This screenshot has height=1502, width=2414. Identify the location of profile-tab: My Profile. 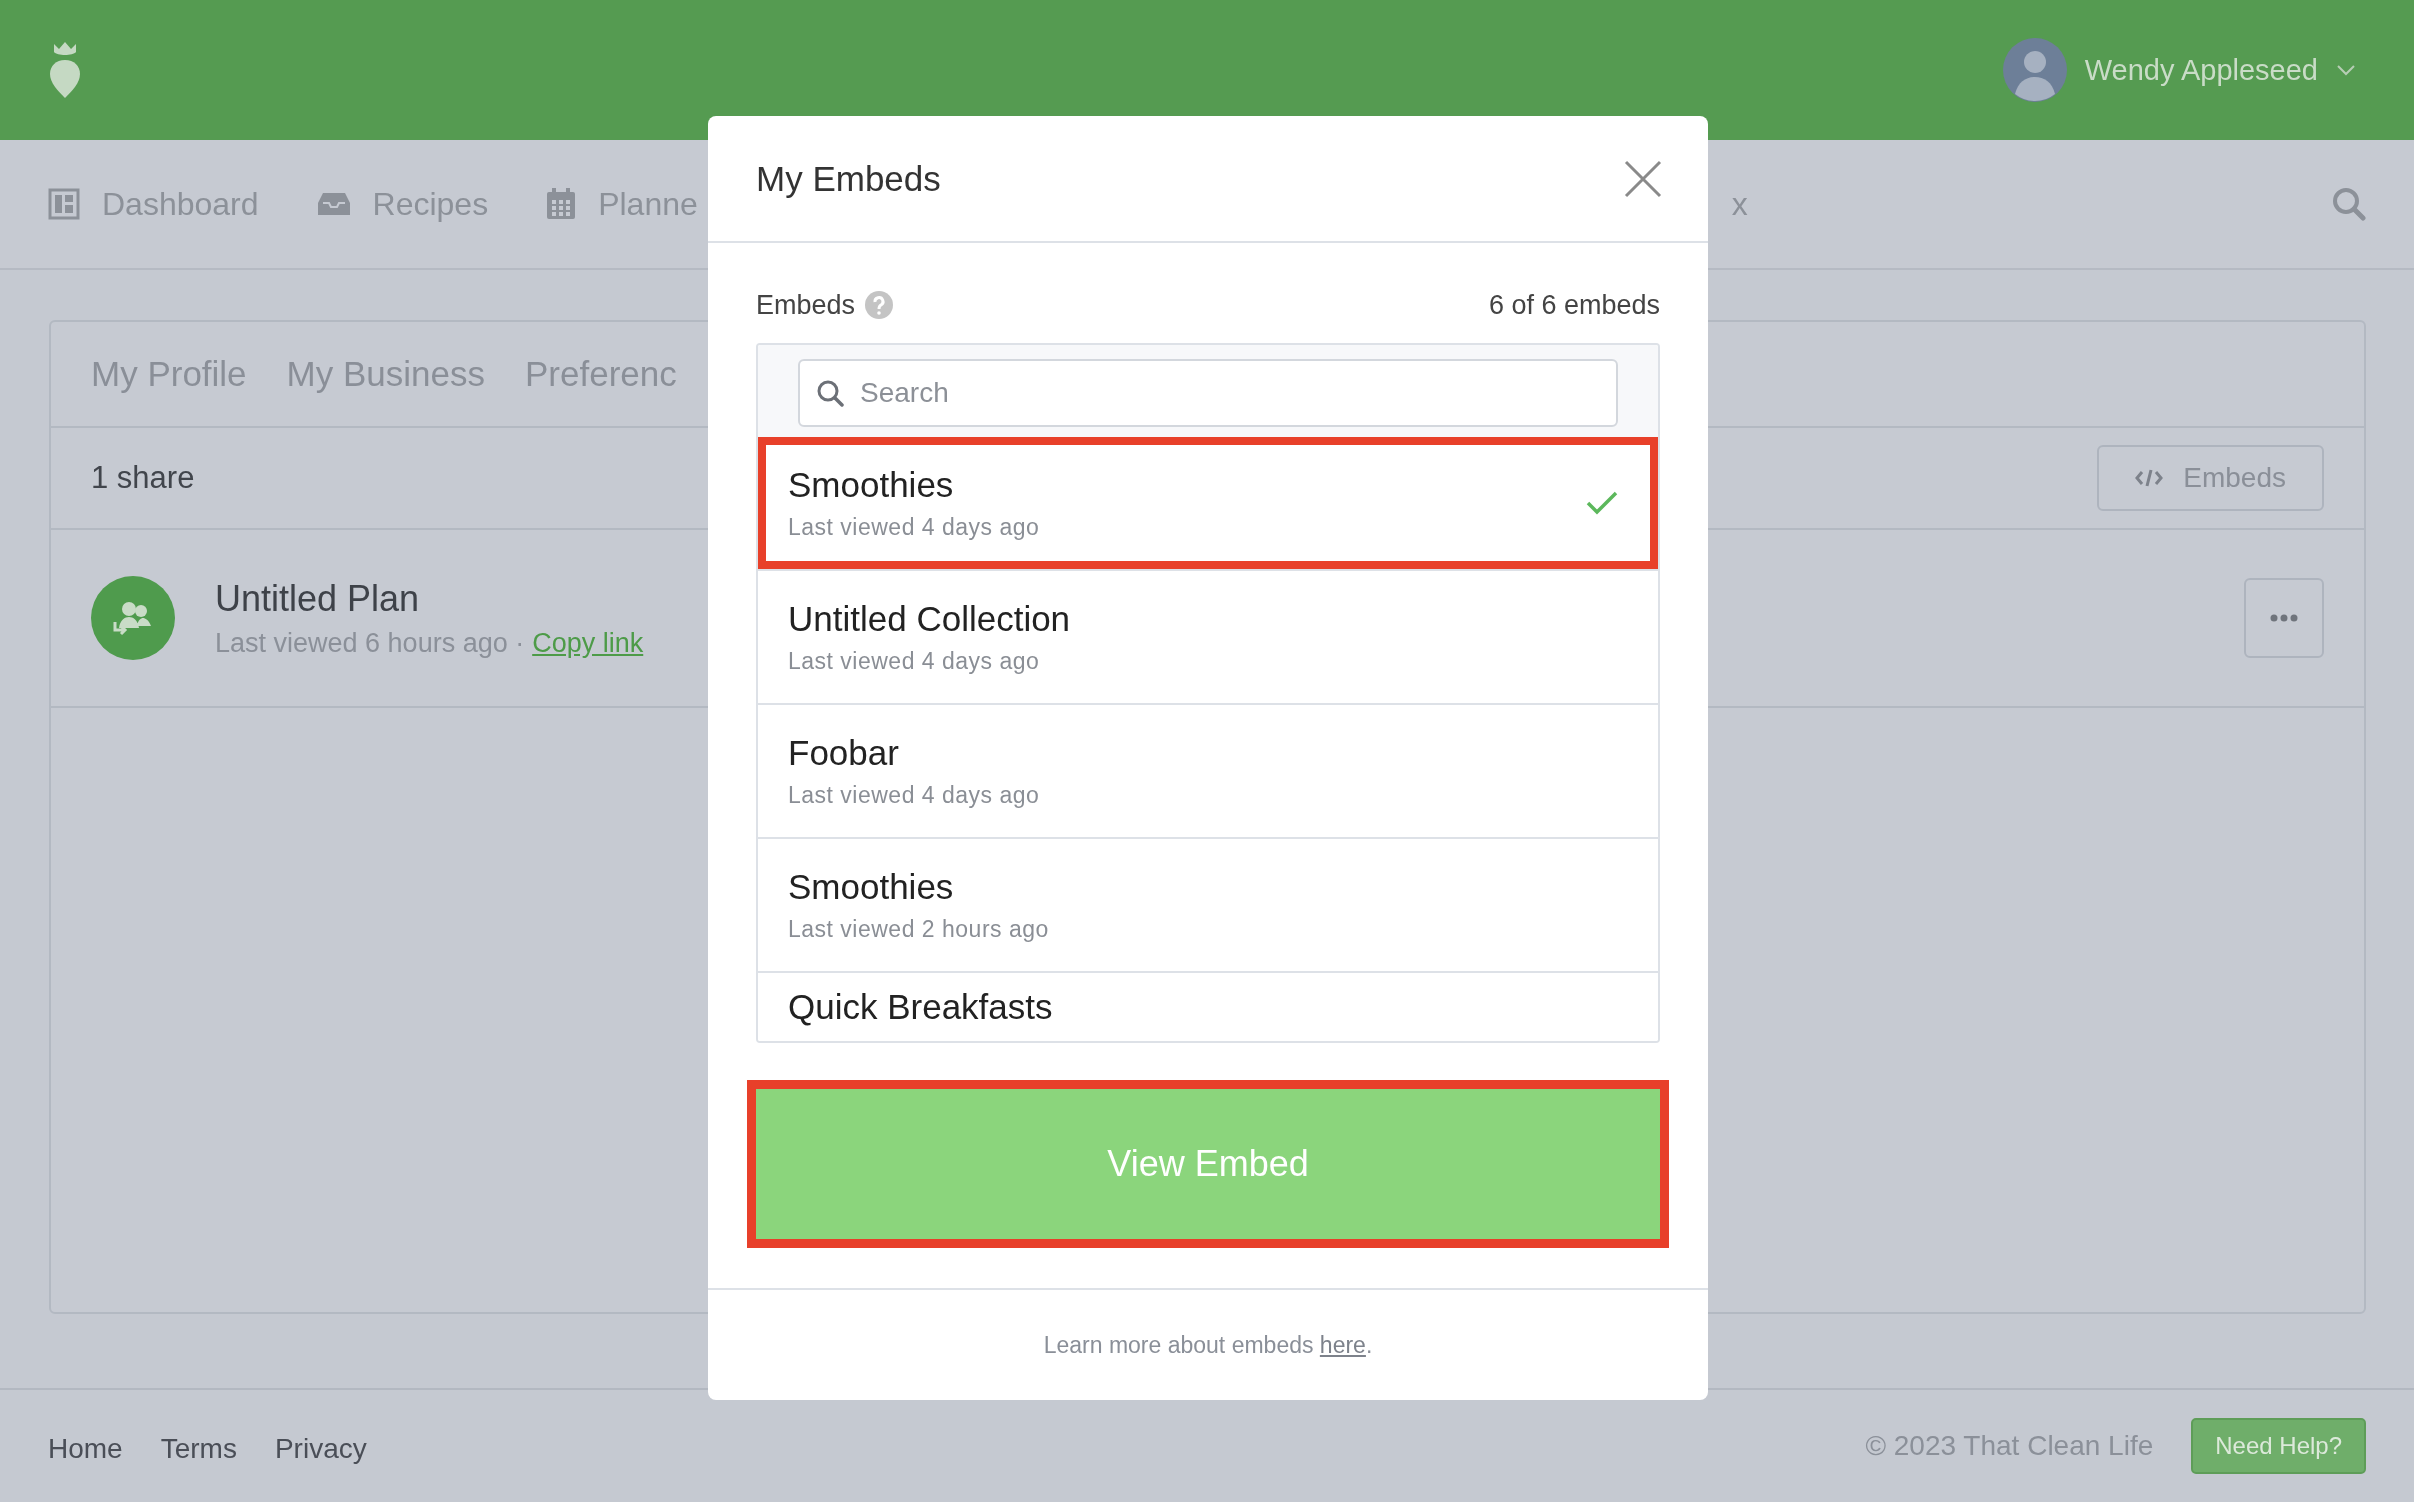
(169, 374).